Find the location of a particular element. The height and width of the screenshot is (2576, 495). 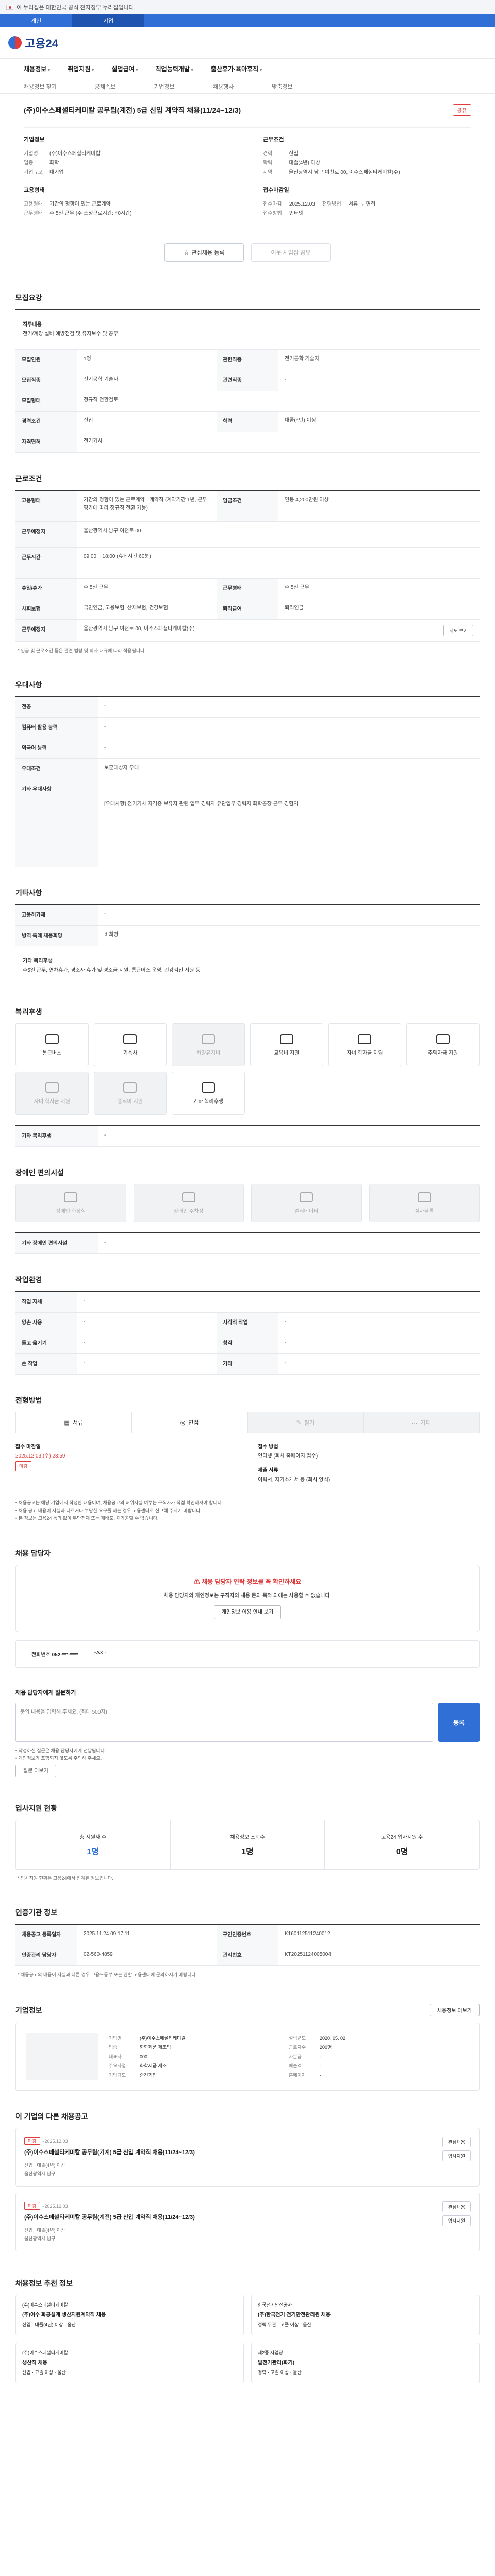

row-value: 국민연금, 고용보험, 산재보험, 건강보험 is located at coordinates (126, 608).